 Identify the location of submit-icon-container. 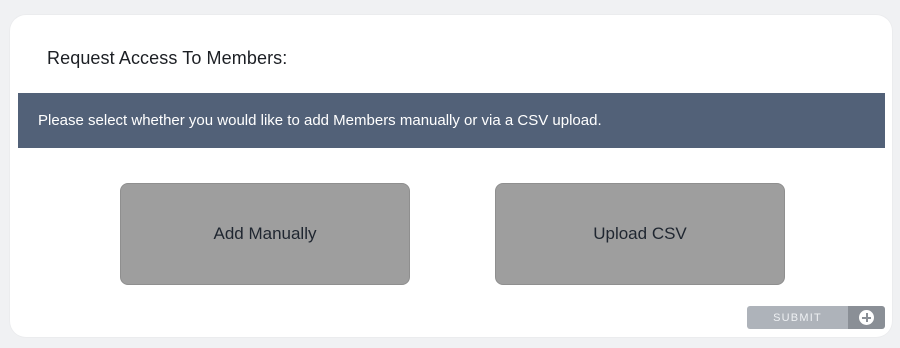
(866, 317).